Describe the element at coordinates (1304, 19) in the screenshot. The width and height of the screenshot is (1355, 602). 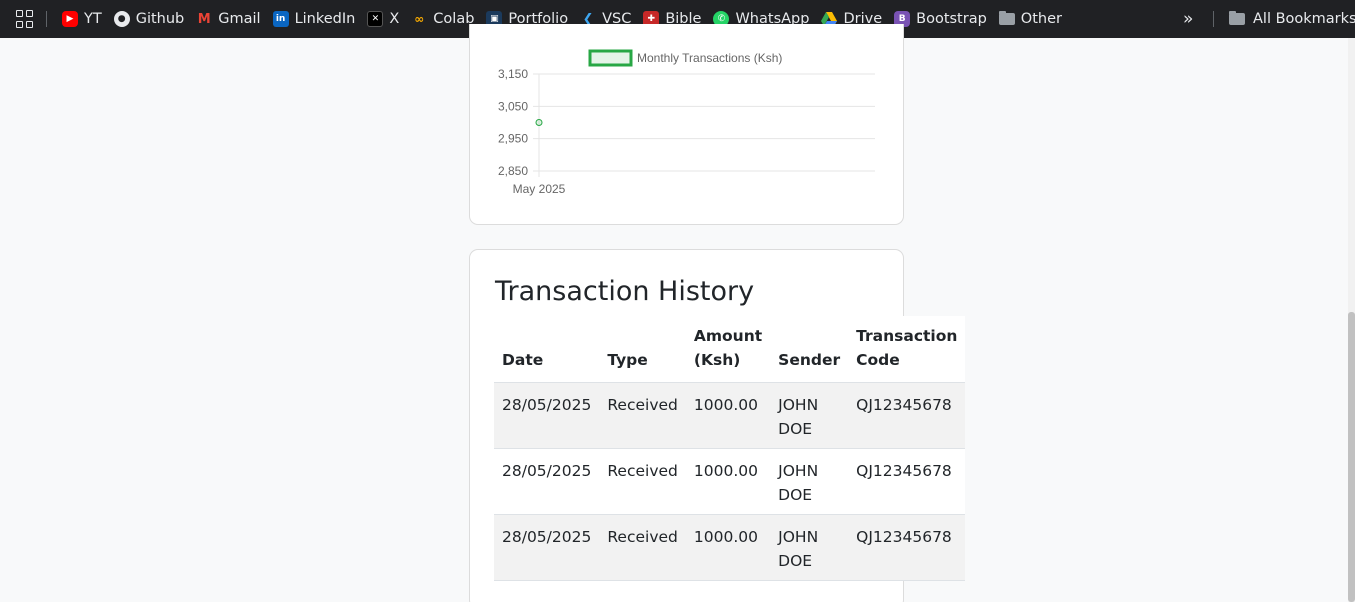
I see `all-bookmarks-label: All Bookmarks` at that location.